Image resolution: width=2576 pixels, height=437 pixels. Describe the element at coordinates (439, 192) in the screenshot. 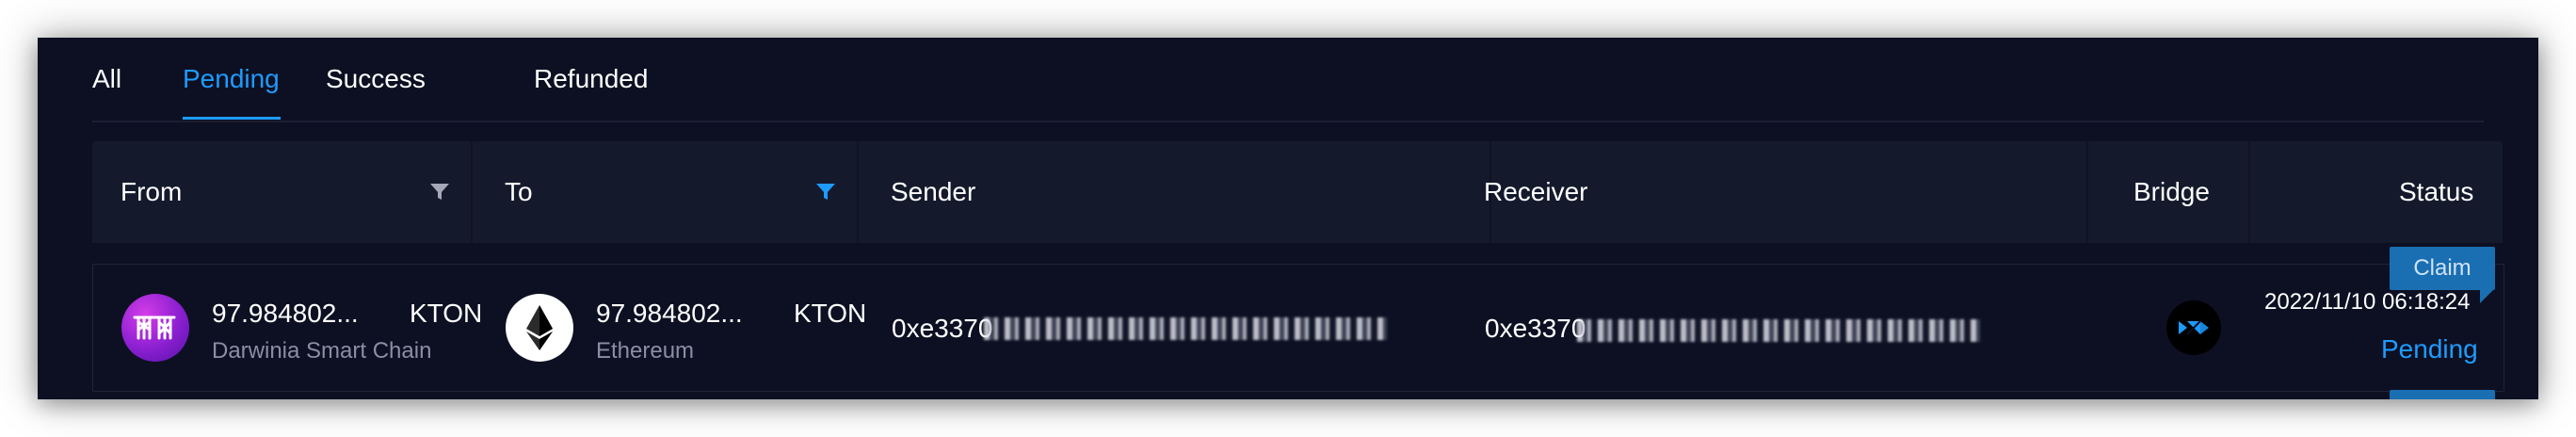

I see `filter-icon` at that location.